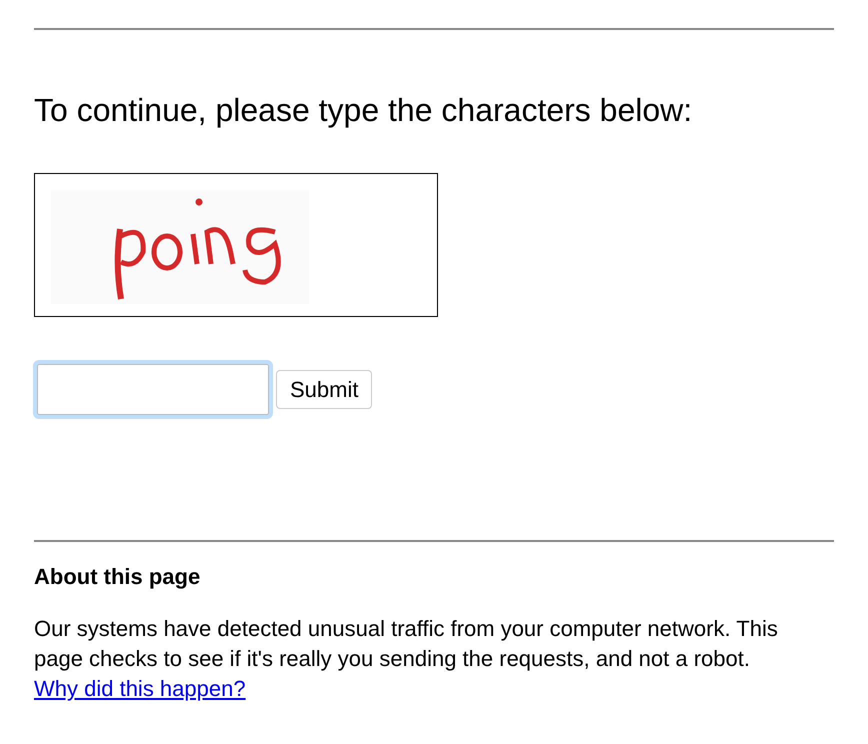  What do you see at coordinates (118, 577) in the screenshot?
I see `about-heading: About this page` at bounding box center [118, 577].